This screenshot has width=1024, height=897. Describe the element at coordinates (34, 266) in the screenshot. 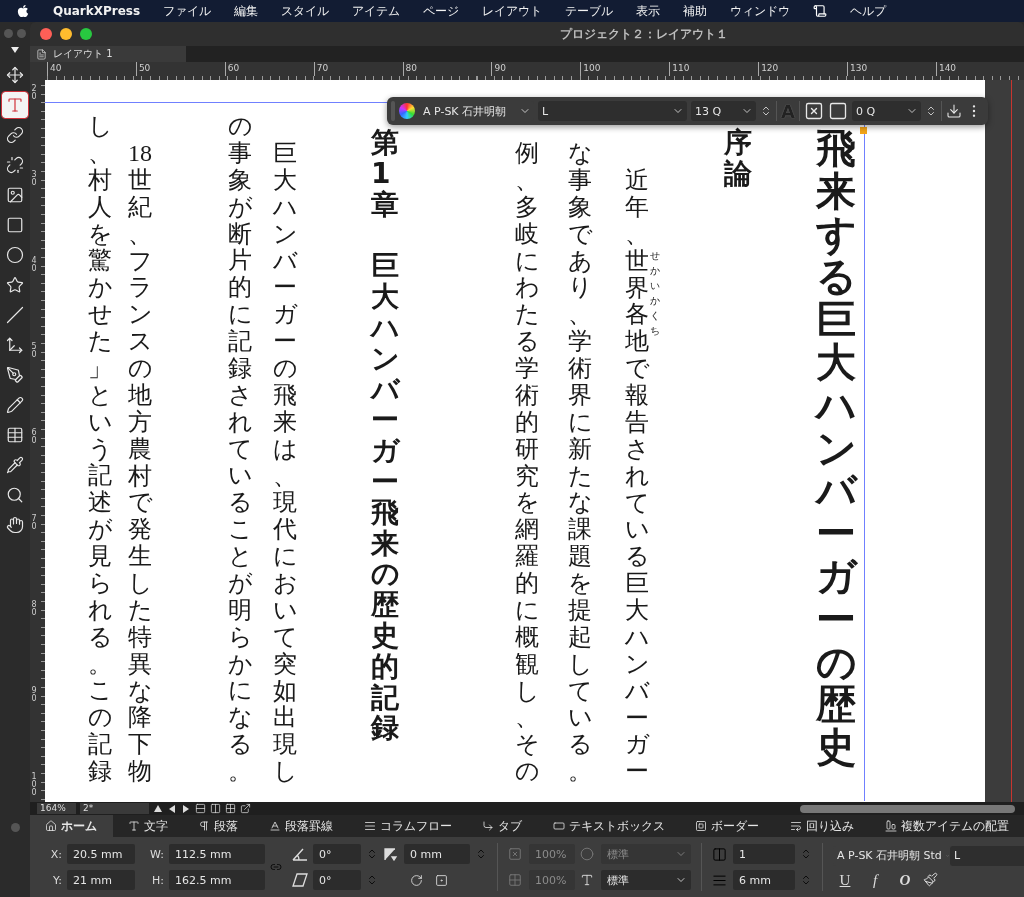

I see `ruler-label: 40` at that location.